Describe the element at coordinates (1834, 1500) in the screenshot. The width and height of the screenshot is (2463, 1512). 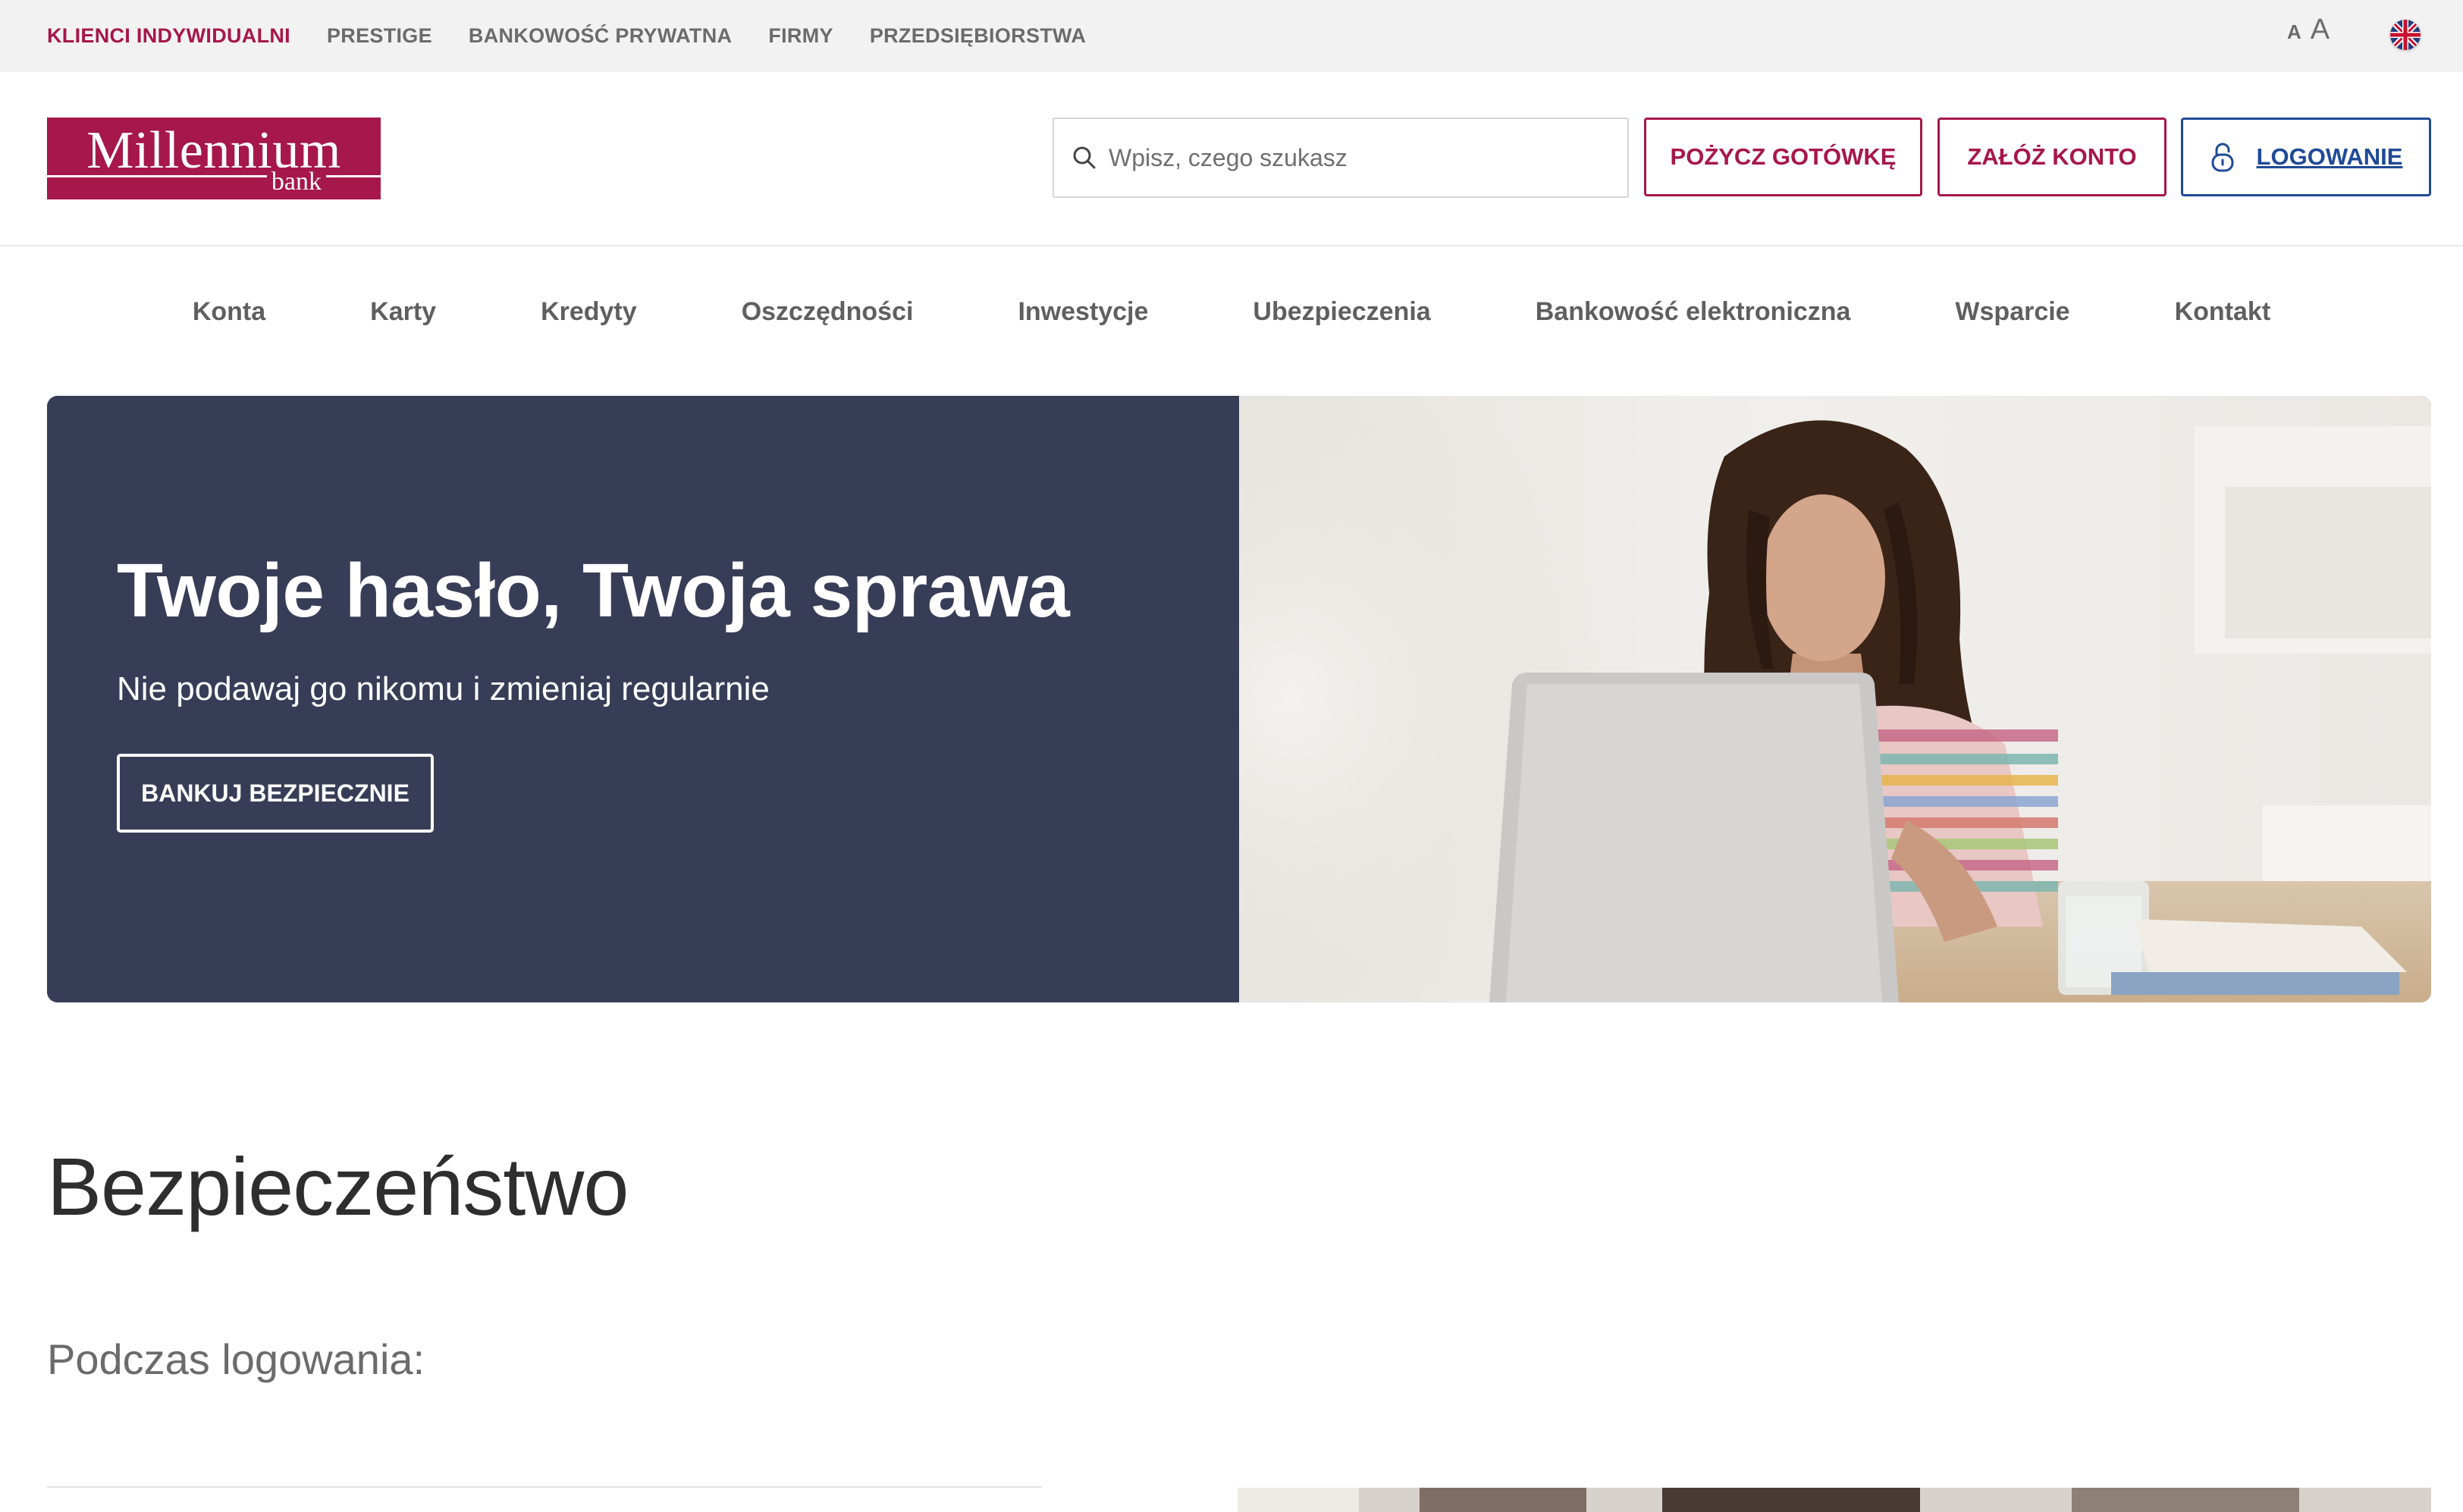
I see `content-photo` at that location.